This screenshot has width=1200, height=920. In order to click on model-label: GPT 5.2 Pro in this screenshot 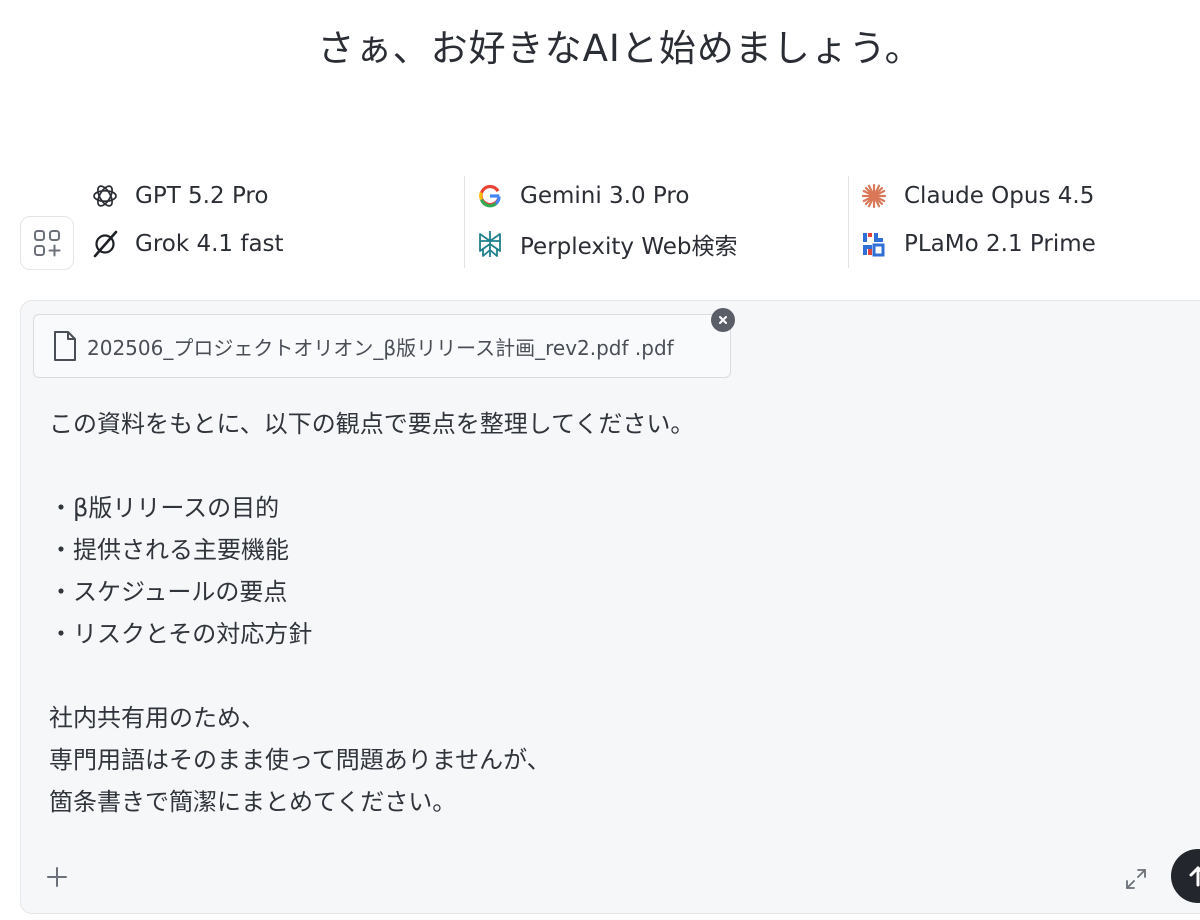, I will do `click(202, 196)`.